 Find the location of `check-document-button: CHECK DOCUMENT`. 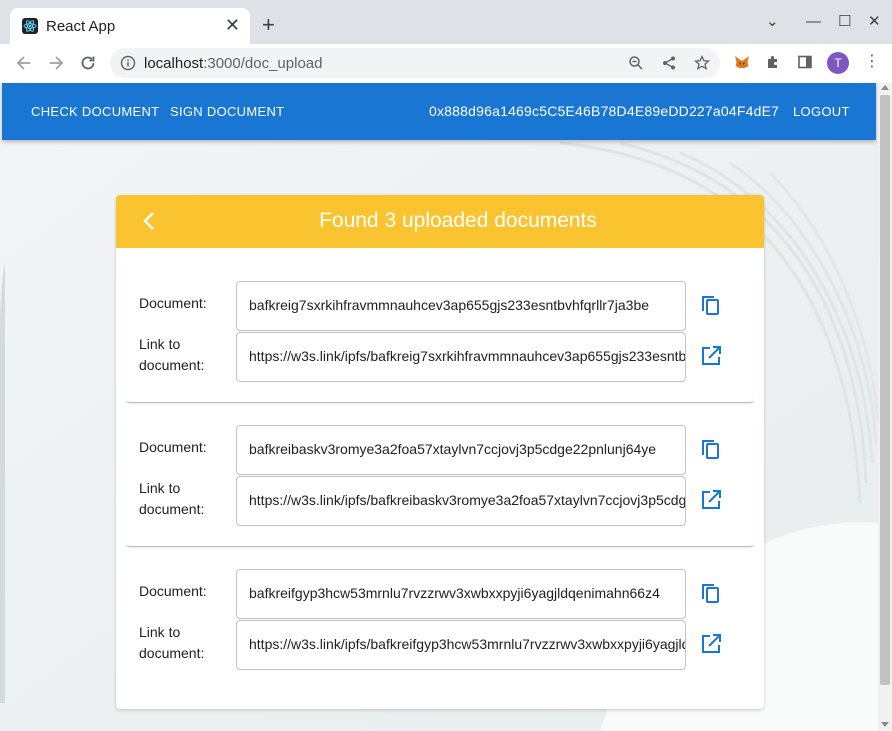

check-document-button: CHECK DOCUMENT is located at coordinates (95, 111).